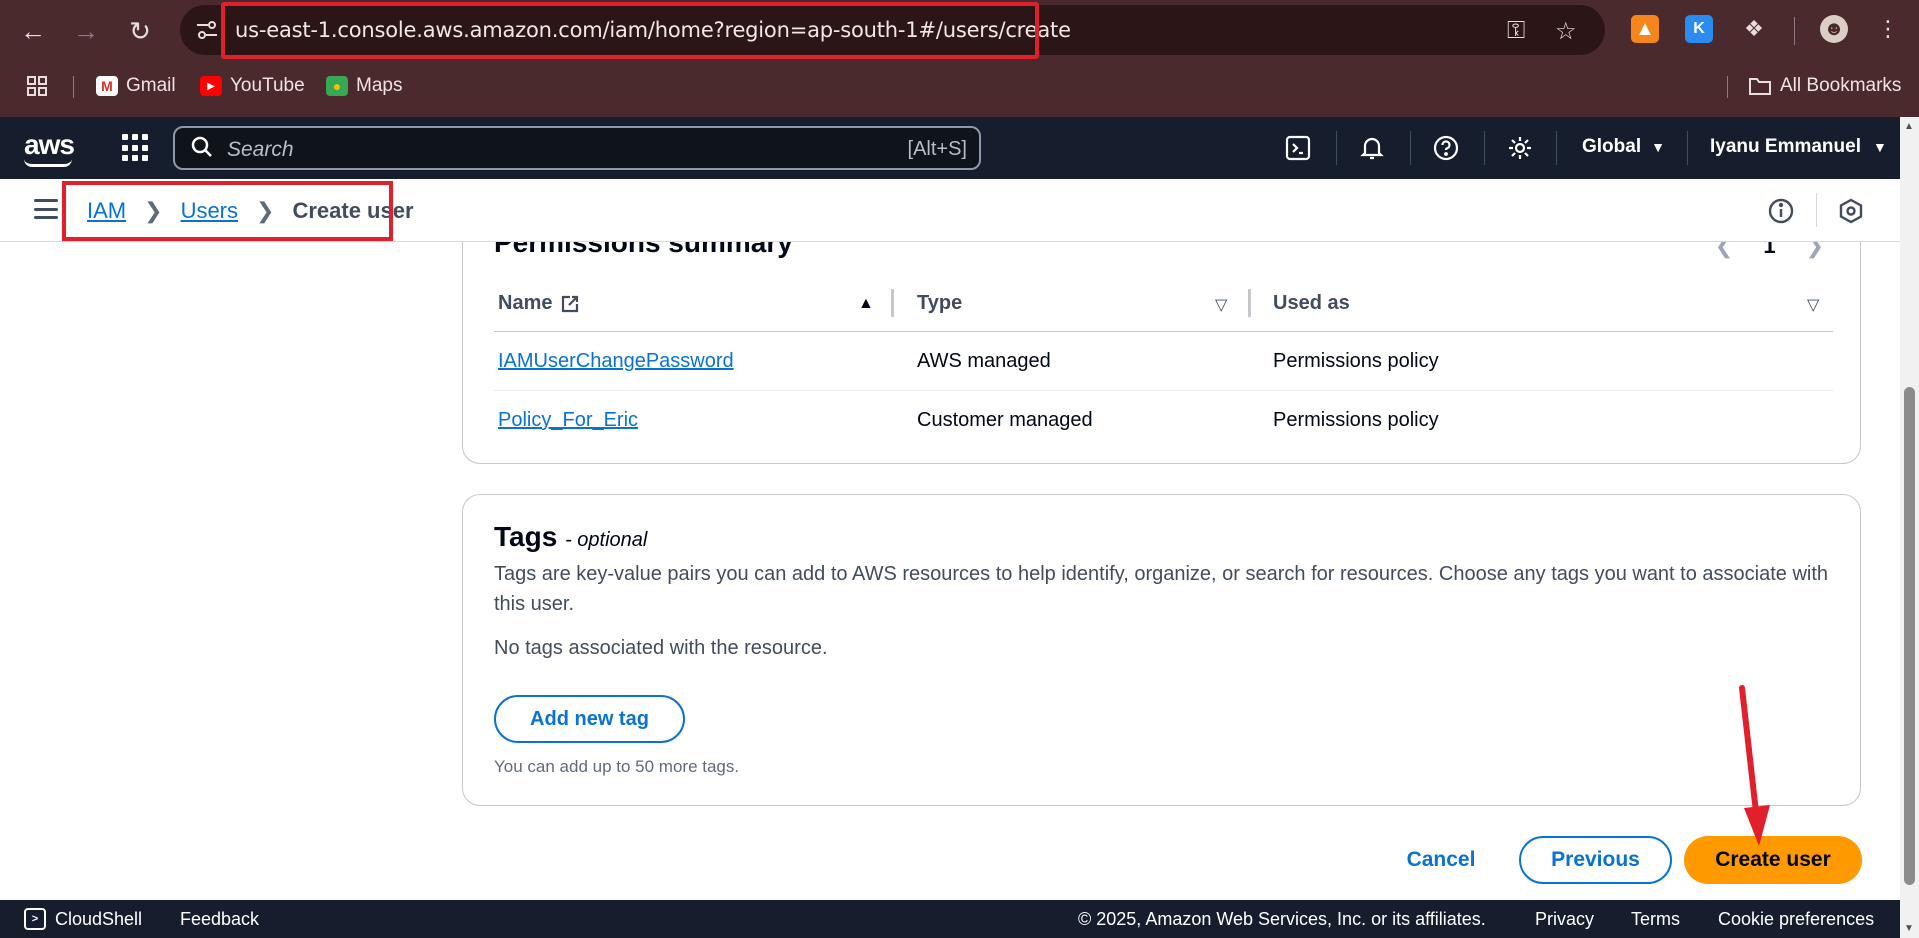  Describe the element at coordinates (1520, 148) in the screenshot. I see `settings-gear-icon` at that location.